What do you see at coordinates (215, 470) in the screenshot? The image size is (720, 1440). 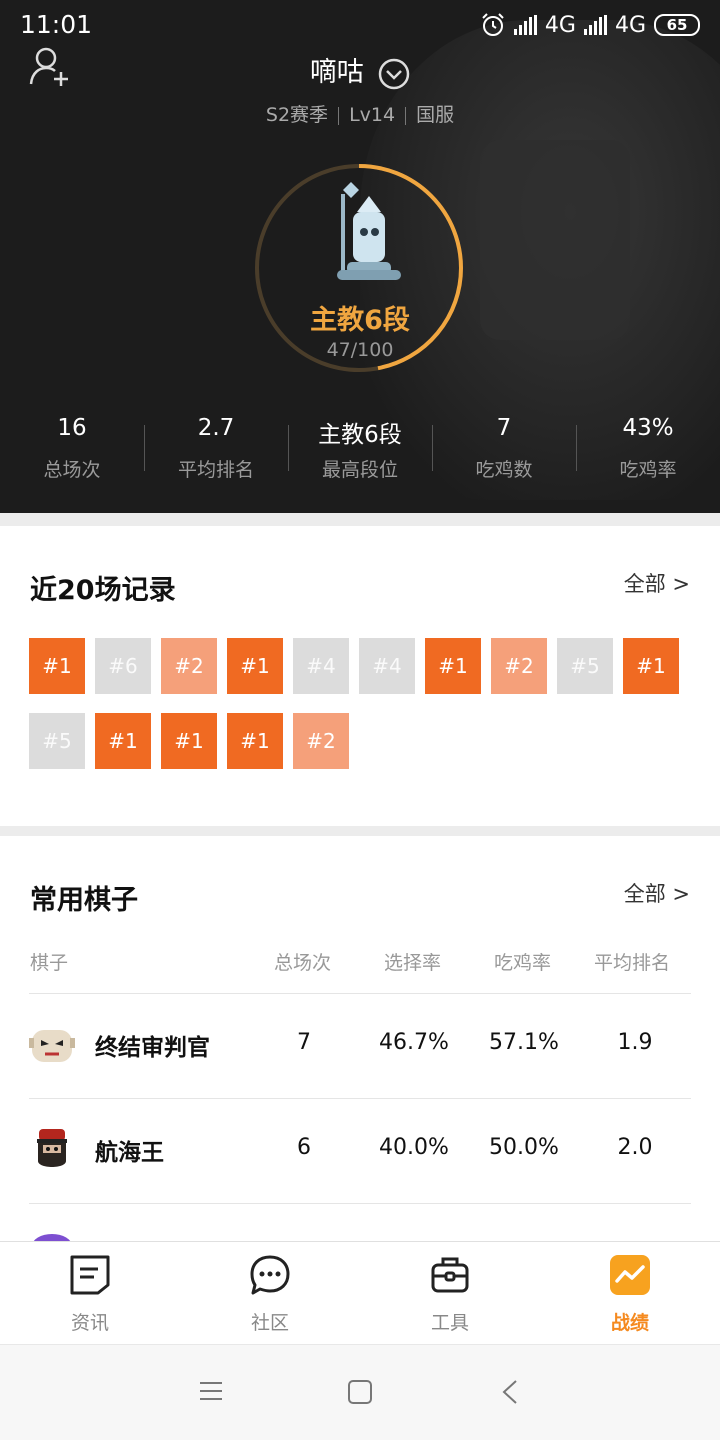 I see `stat-label: 平均排名` at bounding box center [215, 470].